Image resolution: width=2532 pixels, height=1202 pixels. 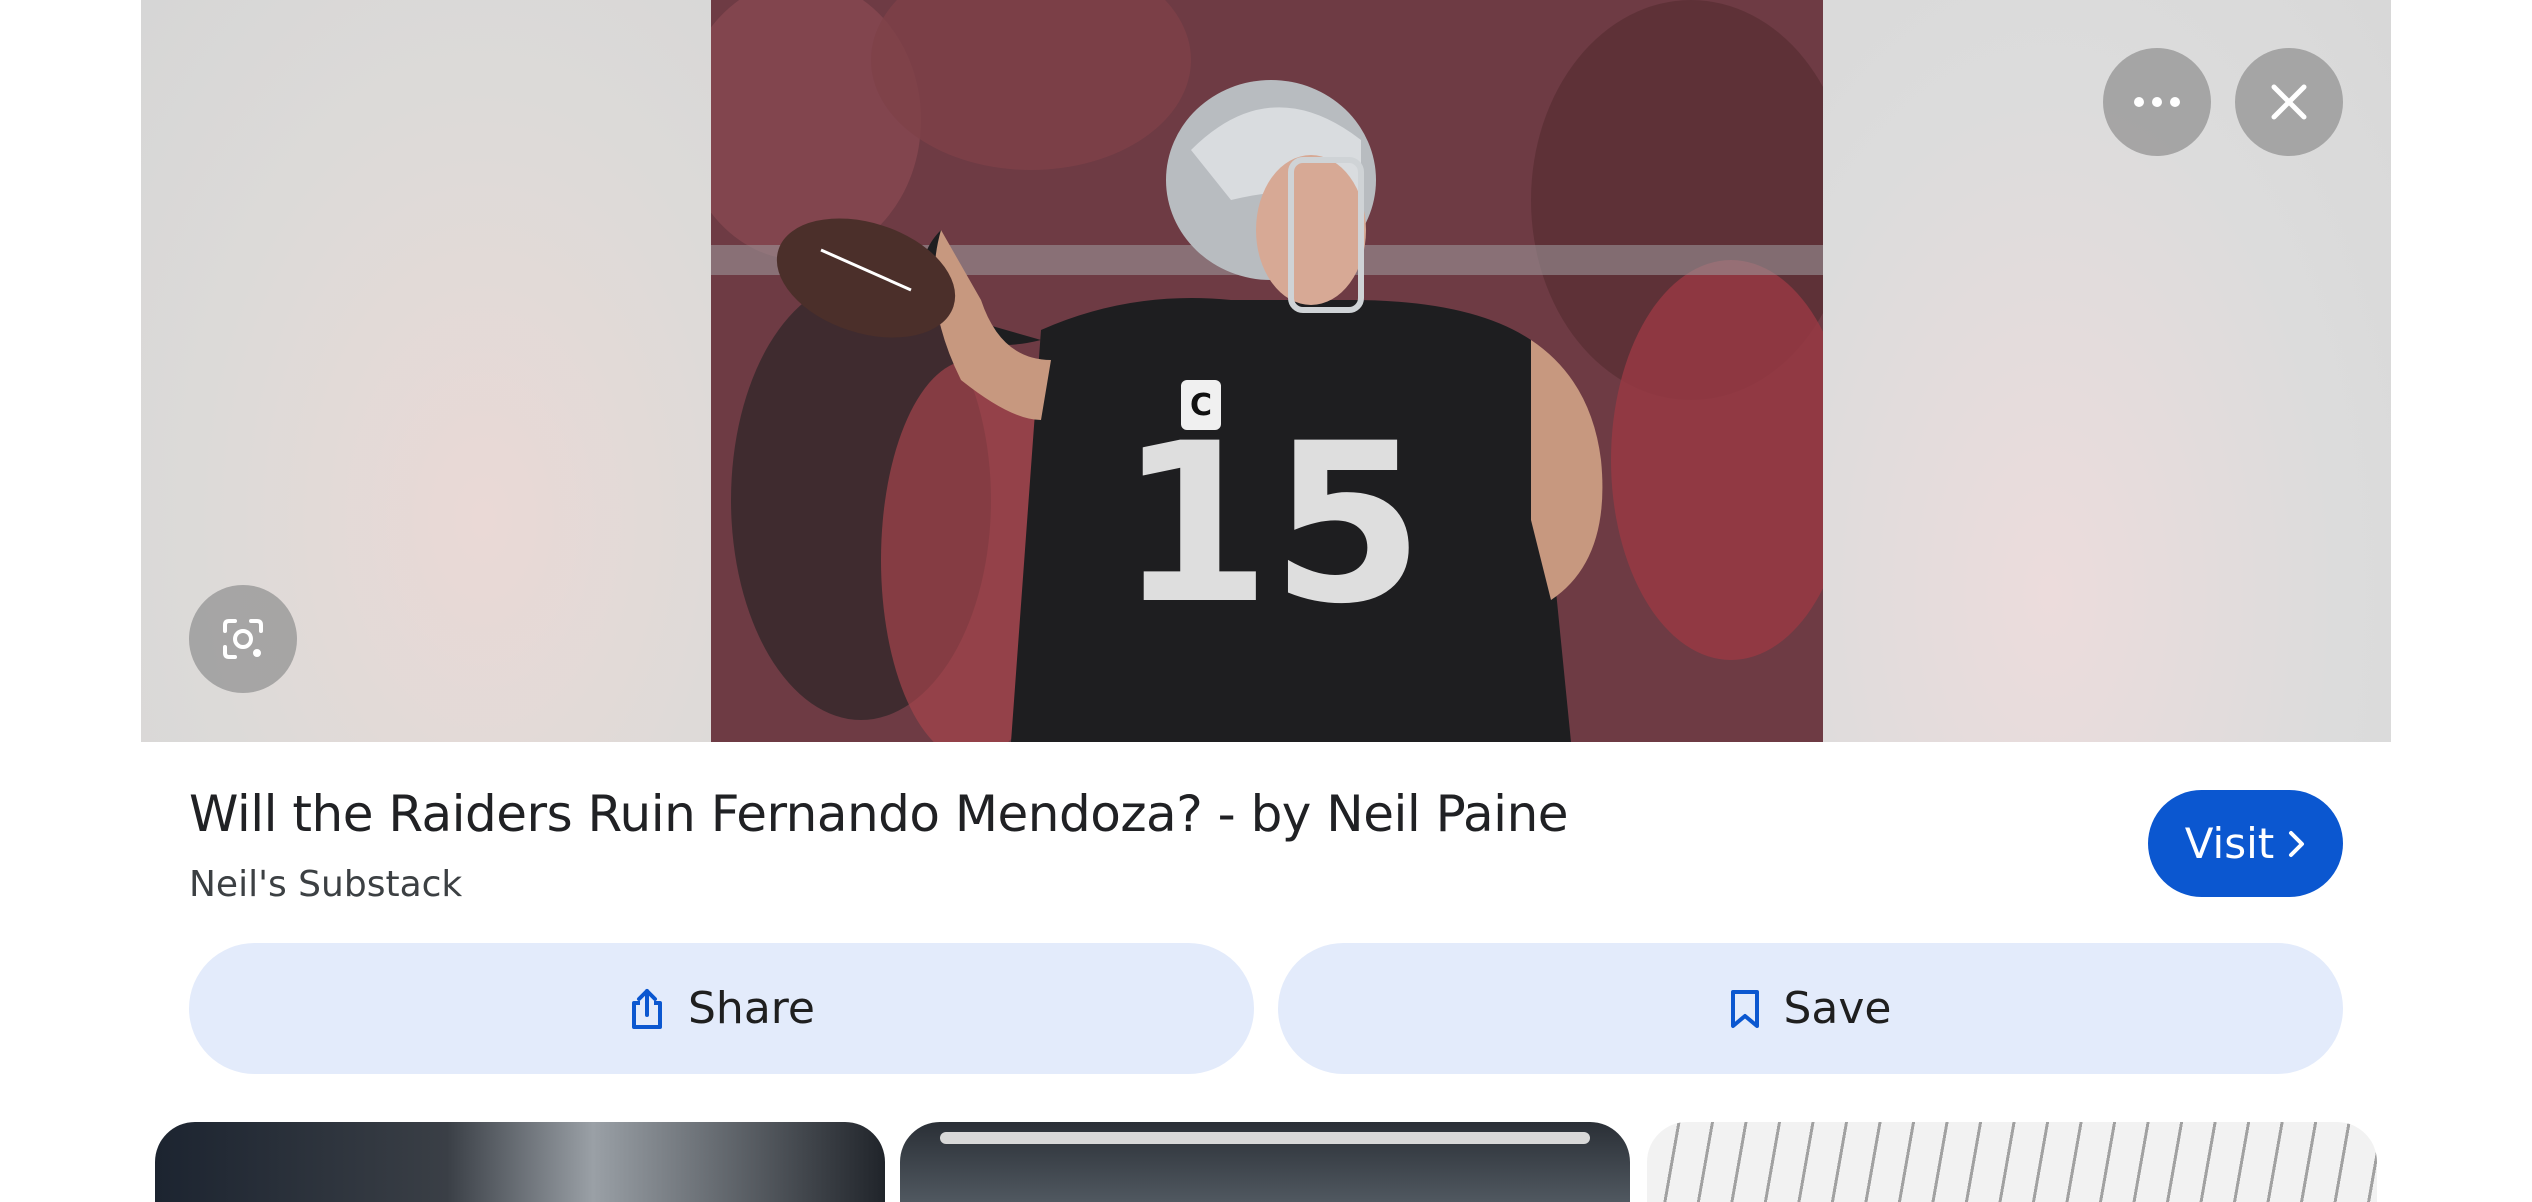 I want to click on close-icon, so click(x=2289, y=102).